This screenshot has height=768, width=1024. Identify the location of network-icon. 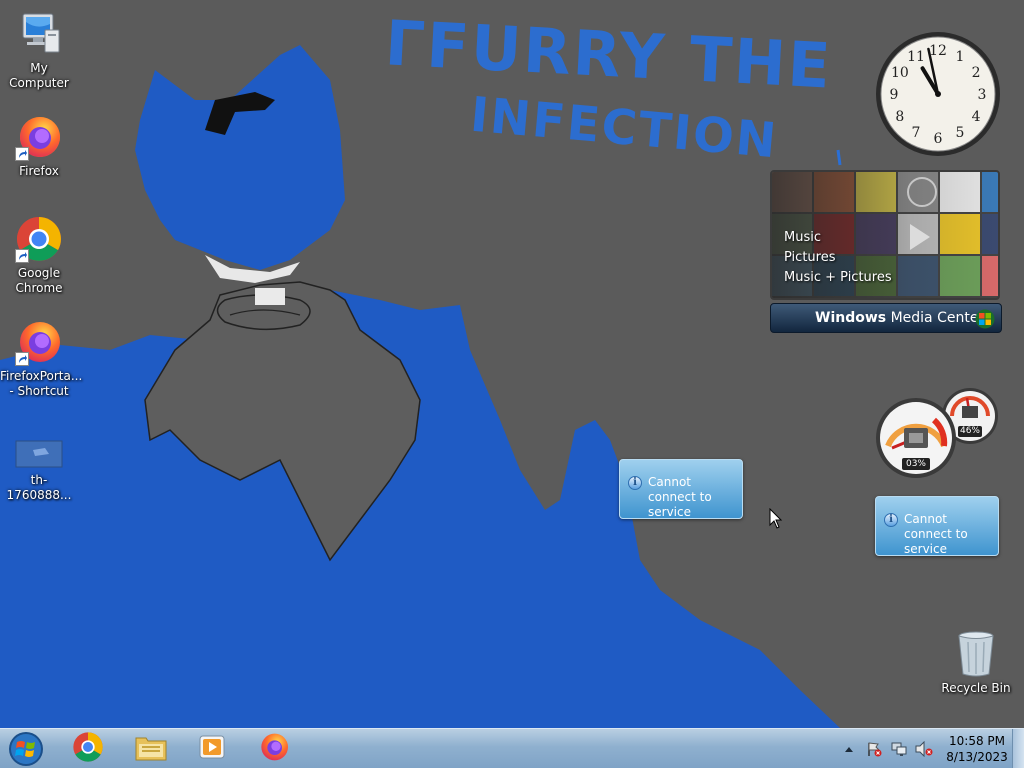
(899, 749).